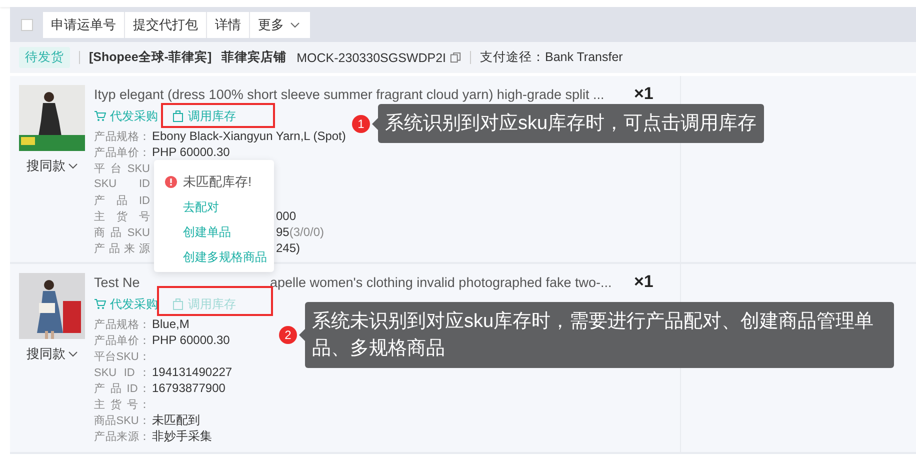 This screenshot has width=916, height=459. I want to click on field-label: 商品SKU, so click(122, 233).